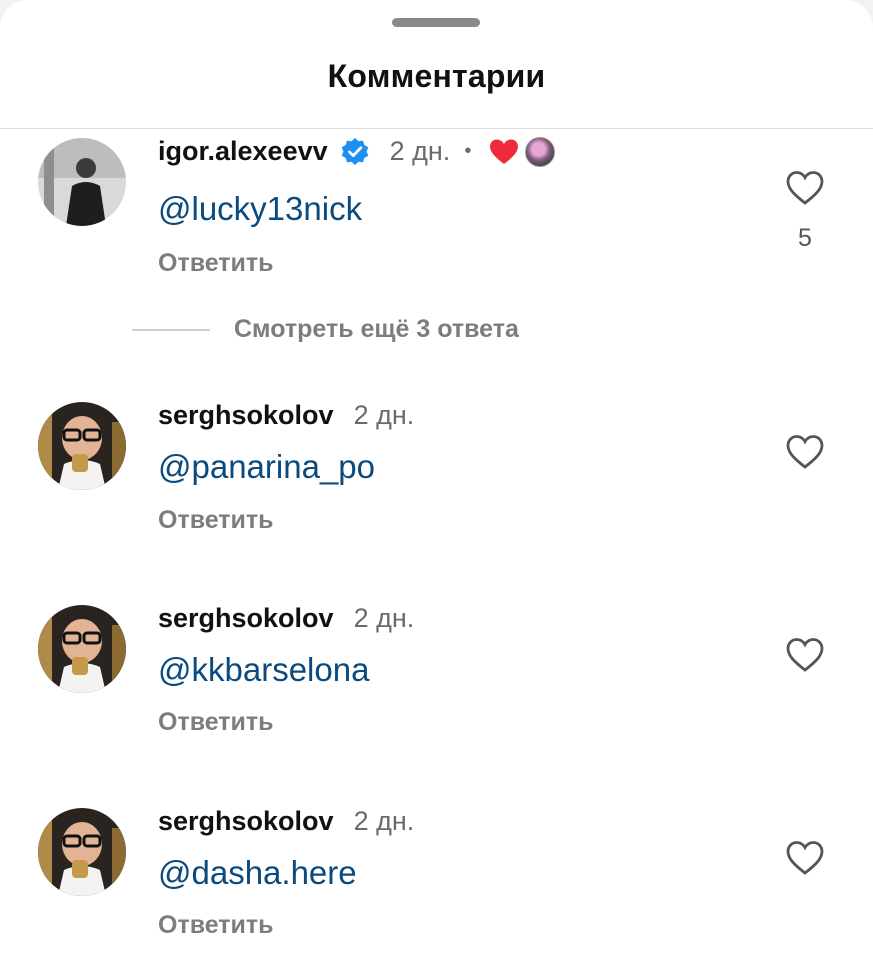  Describe the element at coordinates (257, 873) in the screenshot. I see `comment-text-mention: @dasha.here` at that location.